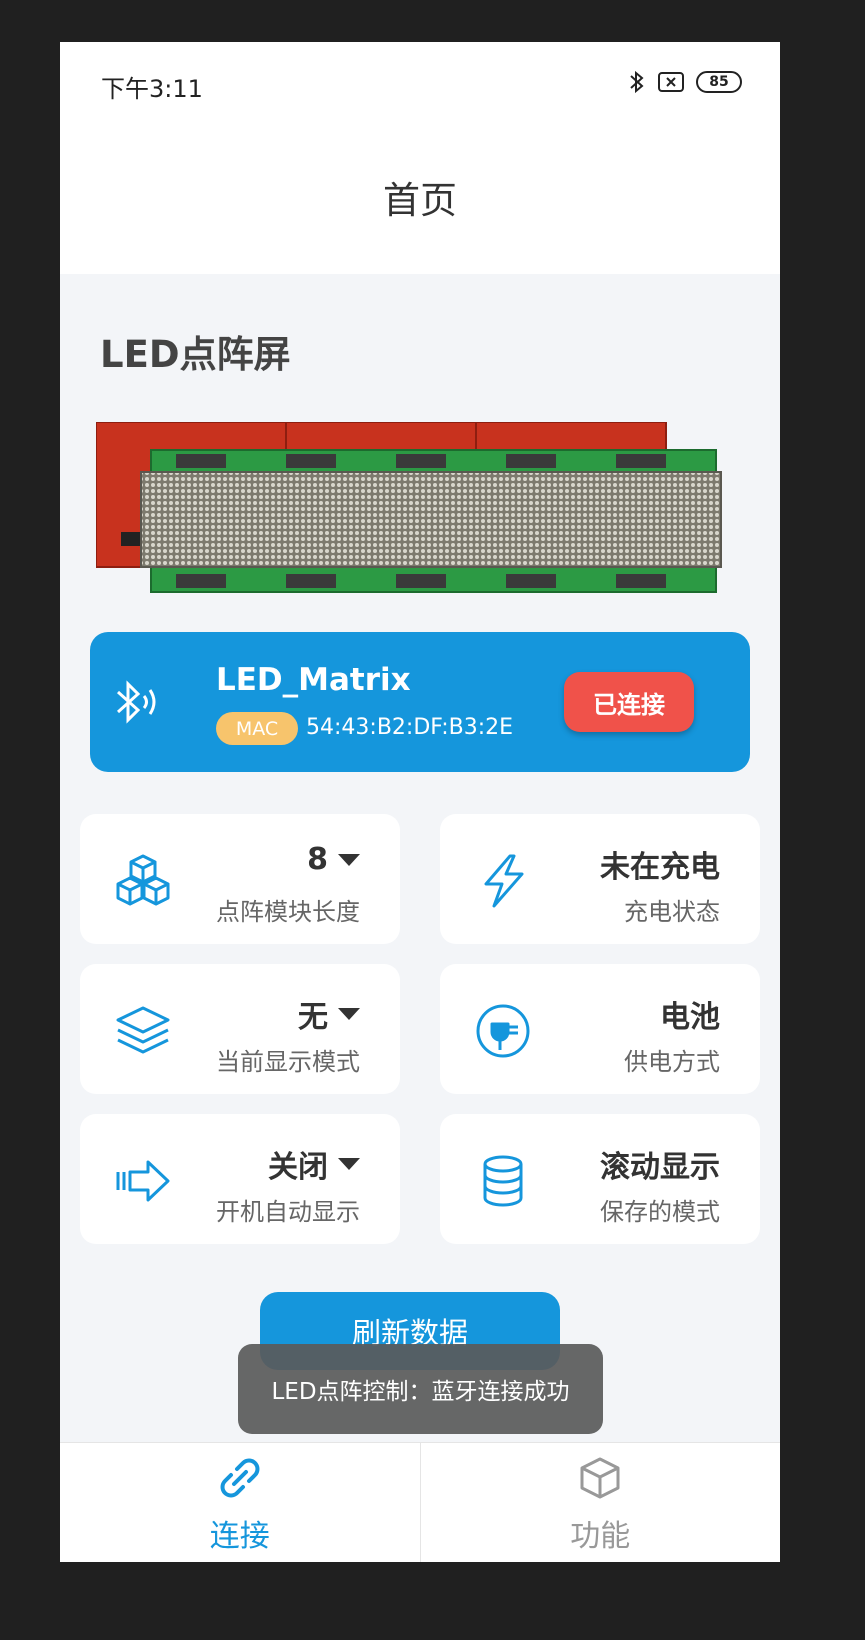  I want to click on module-length-label: 点阵模块长度, so click(288, 912).